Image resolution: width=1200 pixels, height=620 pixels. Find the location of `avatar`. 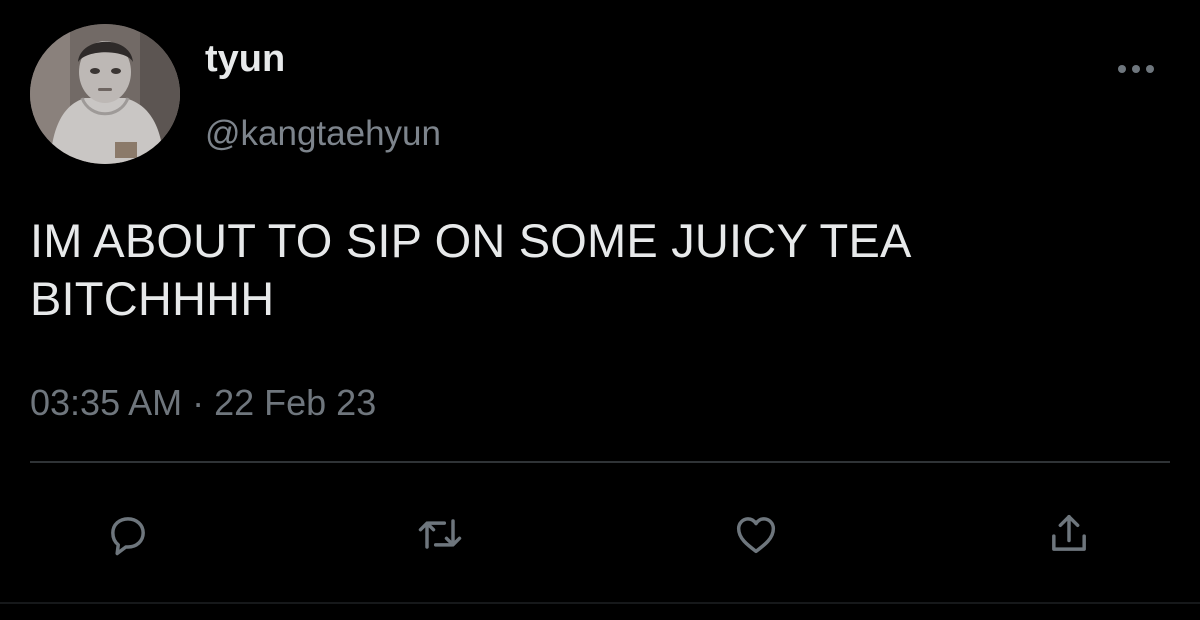

avatar is located at coordinates (105, 94).